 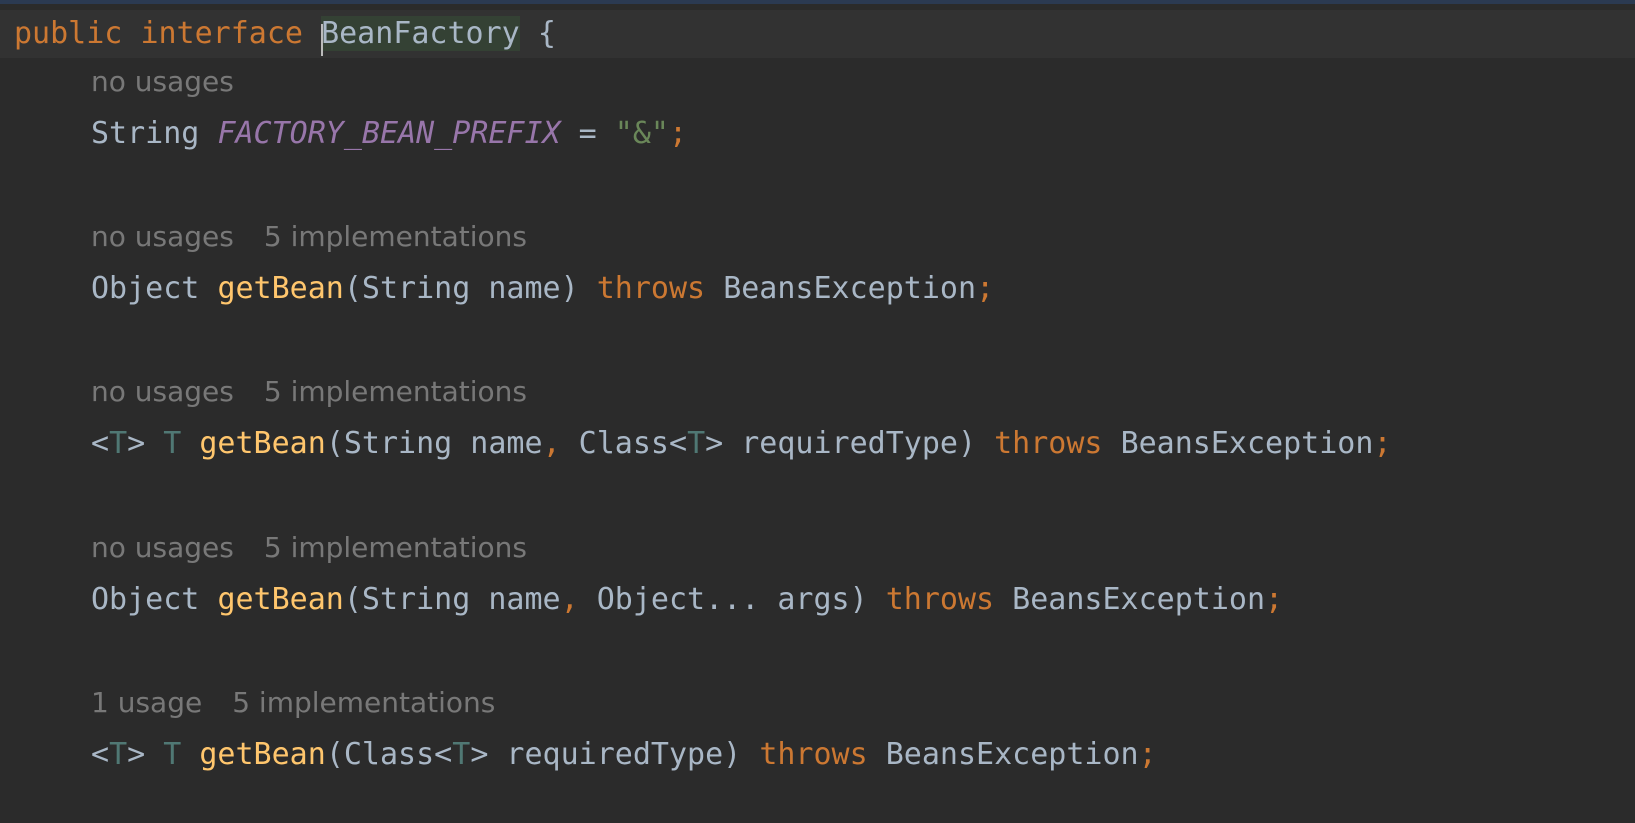 What do you see at coordinates (68, 33) in the screenshot?
I see `keyword-public: public` at bounding box center [68, 33].